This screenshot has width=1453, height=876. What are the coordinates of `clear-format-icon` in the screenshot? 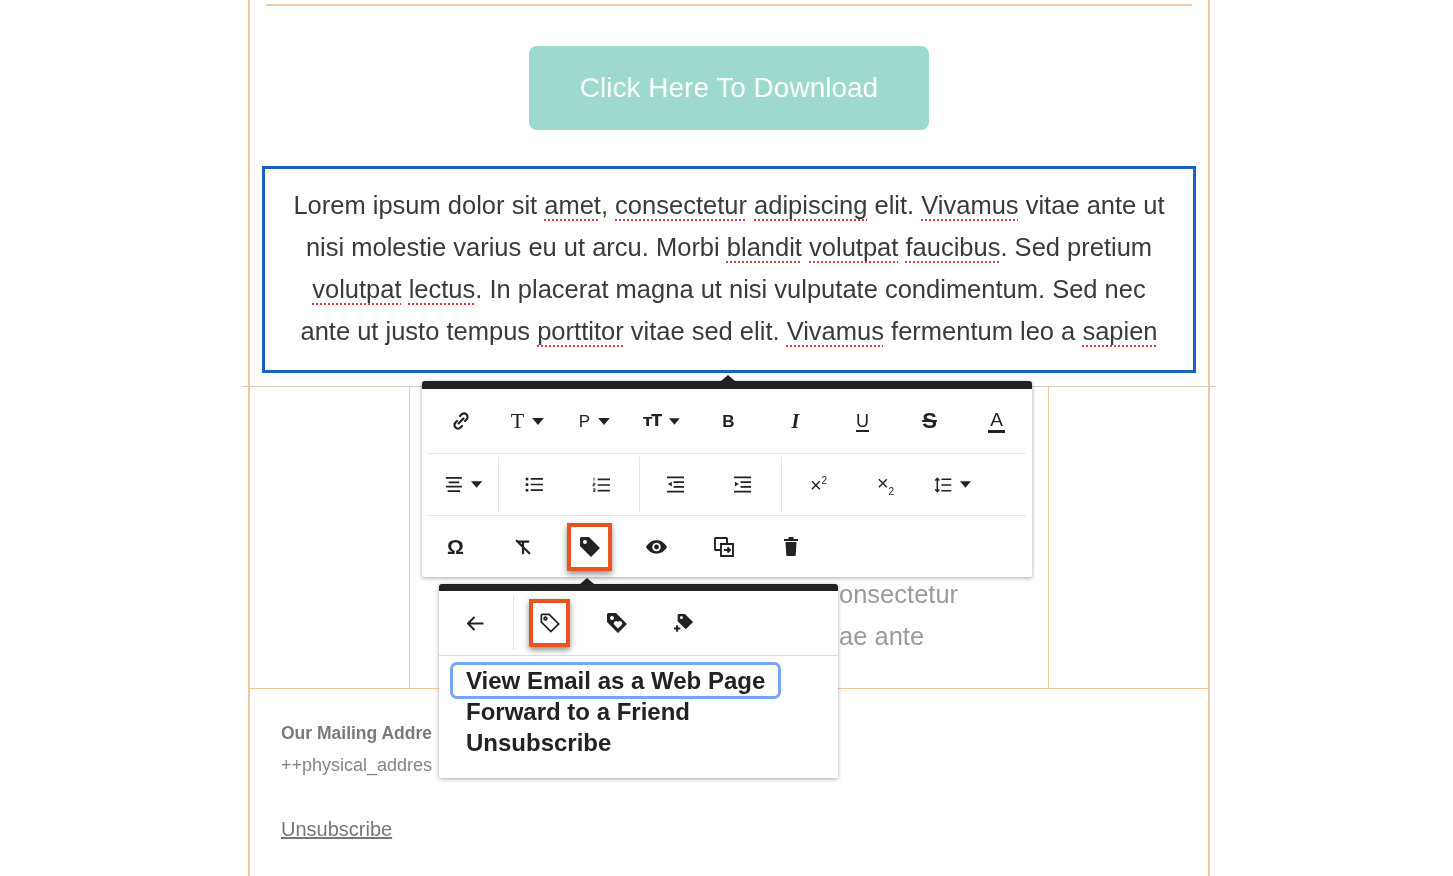 It's located at (522, 546).